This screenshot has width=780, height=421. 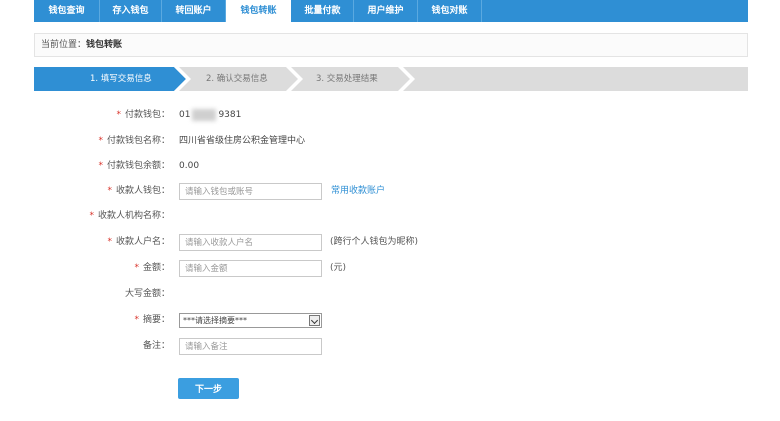 I want to click on amount-unit: (元), so click(x=338, y=268).